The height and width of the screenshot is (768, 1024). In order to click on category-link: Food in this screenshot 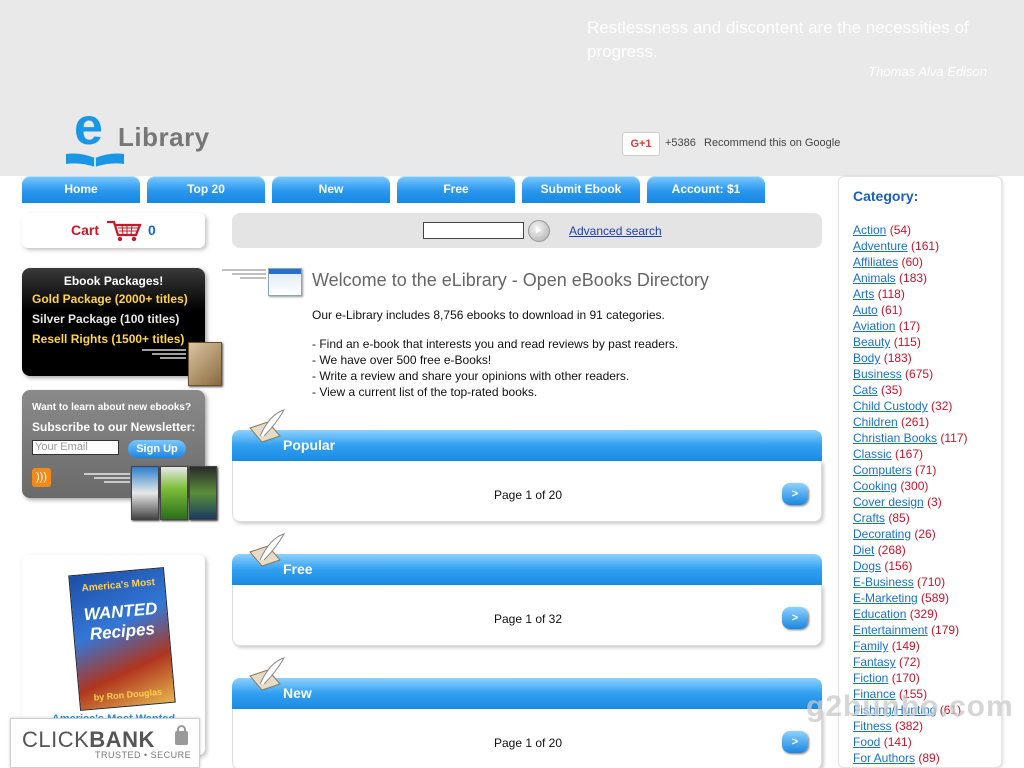, I will do `click(866, 742)`.